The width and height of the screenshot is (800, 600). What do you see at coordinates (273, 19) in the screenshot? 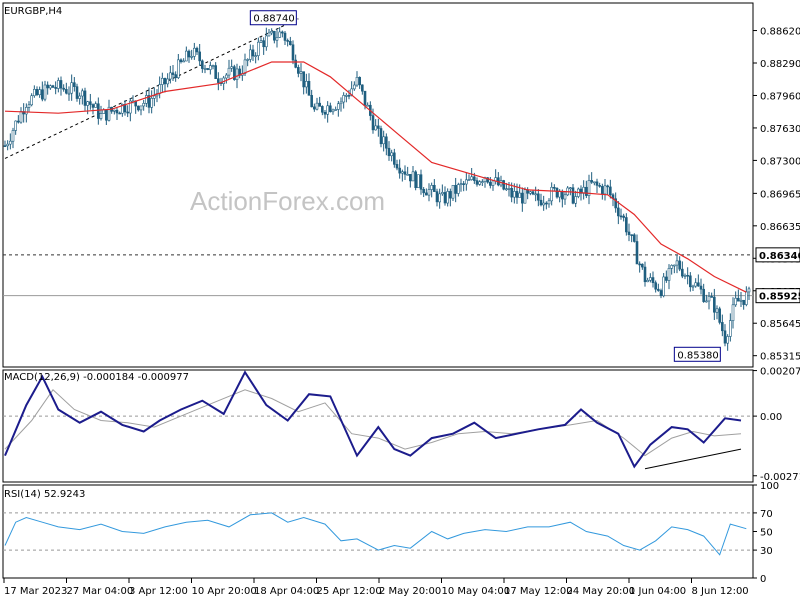
I see `price-annotation: 0.88740` at bounding box center [273, 19].